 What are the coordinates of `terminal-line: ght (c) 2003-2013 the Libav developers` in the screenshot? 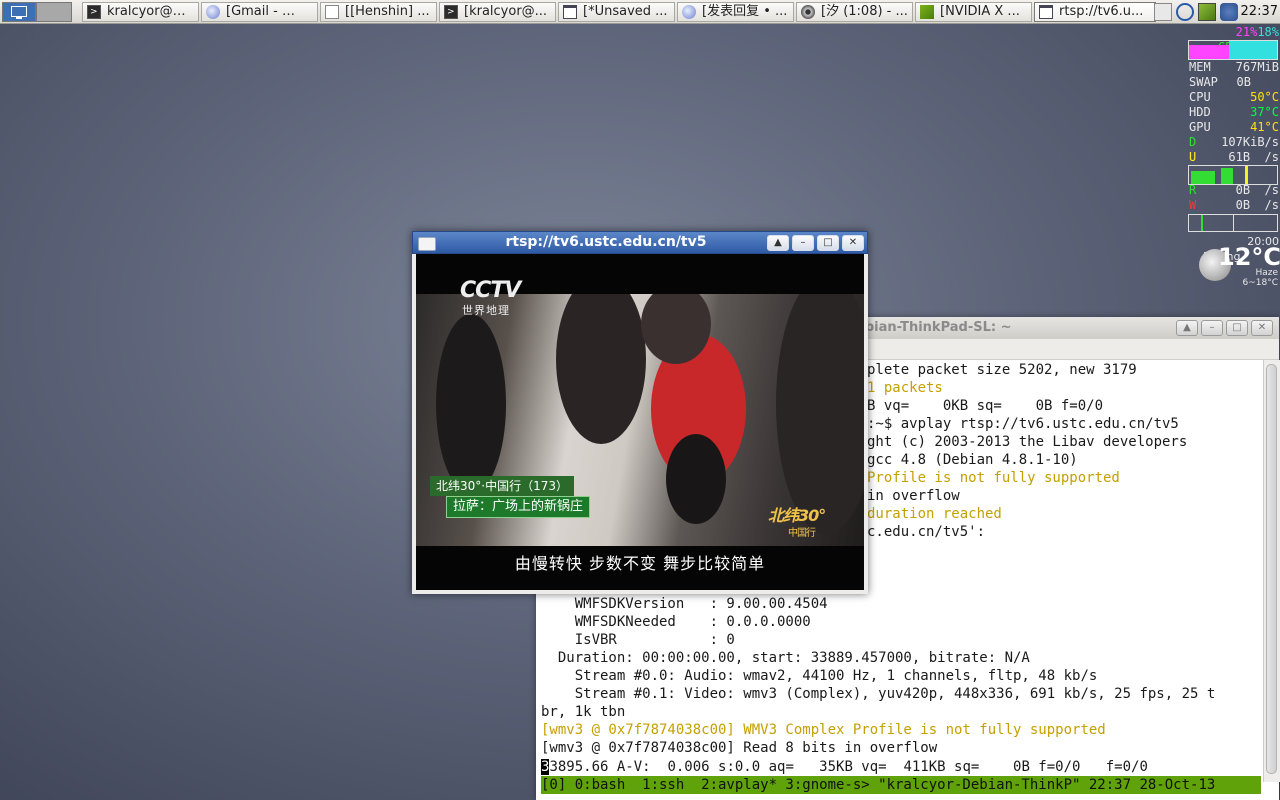 It's located at (1027, 442).